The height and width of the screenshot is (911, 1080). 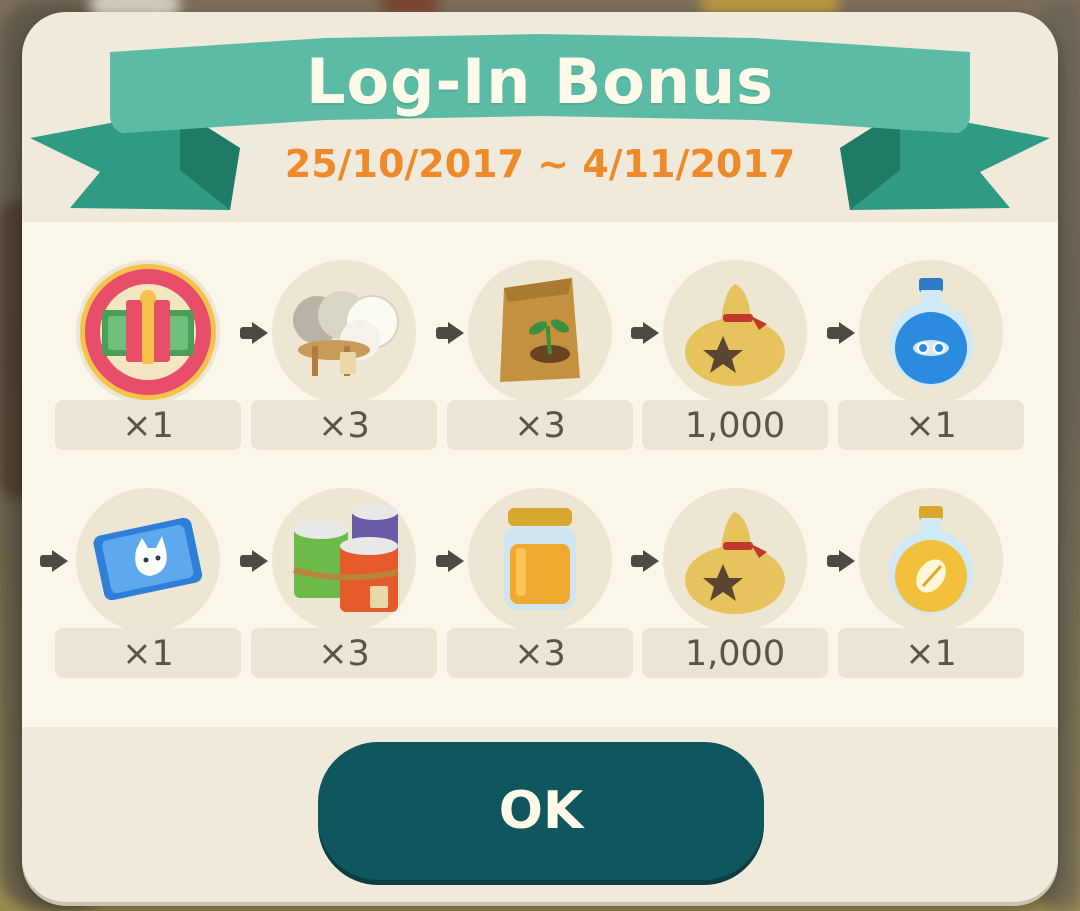 What do you see at coordinates (540, 330) in the screenshot?
I see `seed-bag-icon` at bounding box center [540, 330].